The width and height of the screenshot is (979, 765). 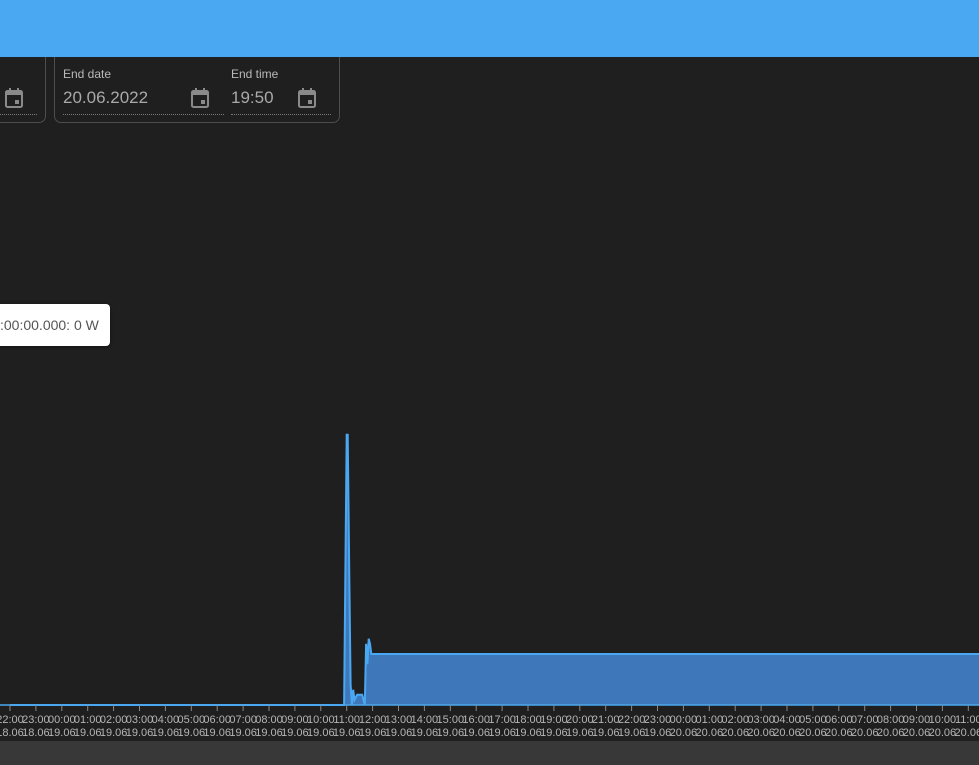 What do you see at coordinates (554, 720) in the screenshot?
I see `x-tick-label-time: 19:00` at bounding box center [554, 720].